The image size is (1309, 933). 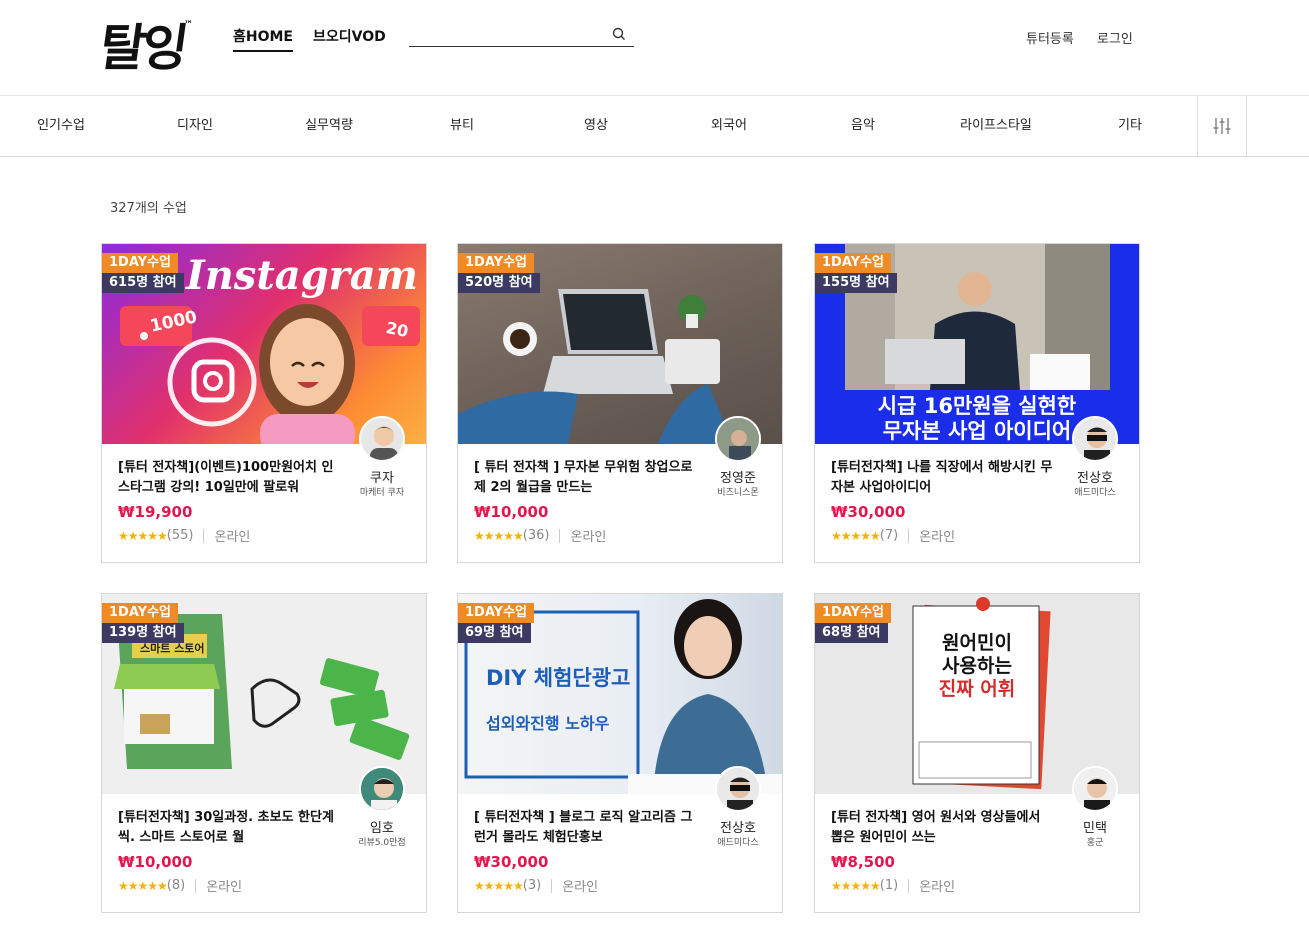 What do you see at coordinates (532, 885) in the screenshot?
I see `review-count: (3)` at bounding box center [532, 885].